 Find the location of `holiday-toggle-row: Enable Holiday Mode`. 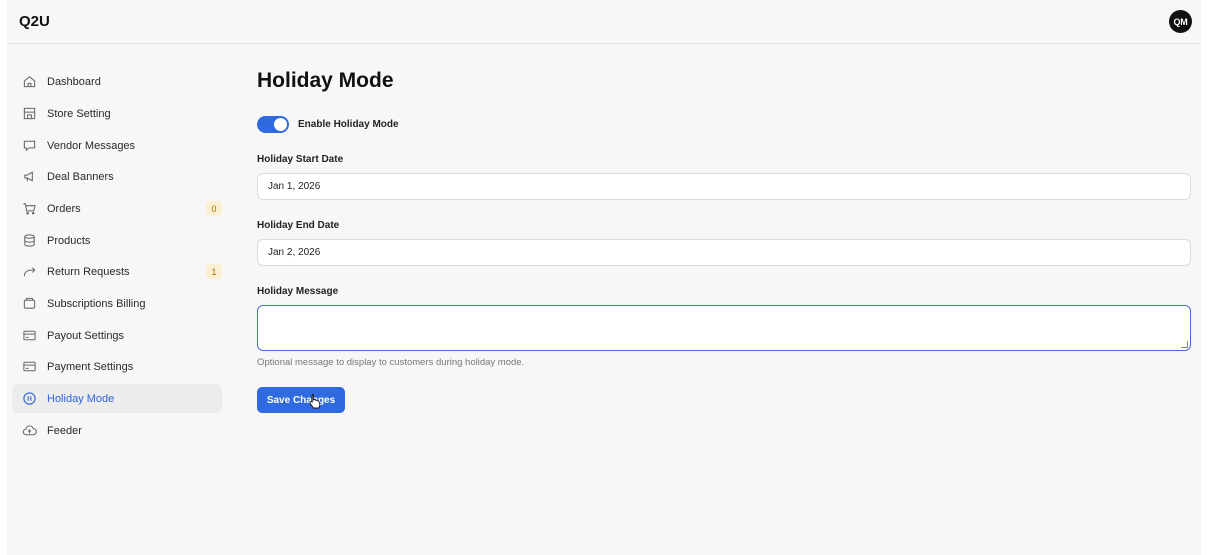

holiday-toggle-row: Enable Holiday Mode is located at coordinates (328, 124).